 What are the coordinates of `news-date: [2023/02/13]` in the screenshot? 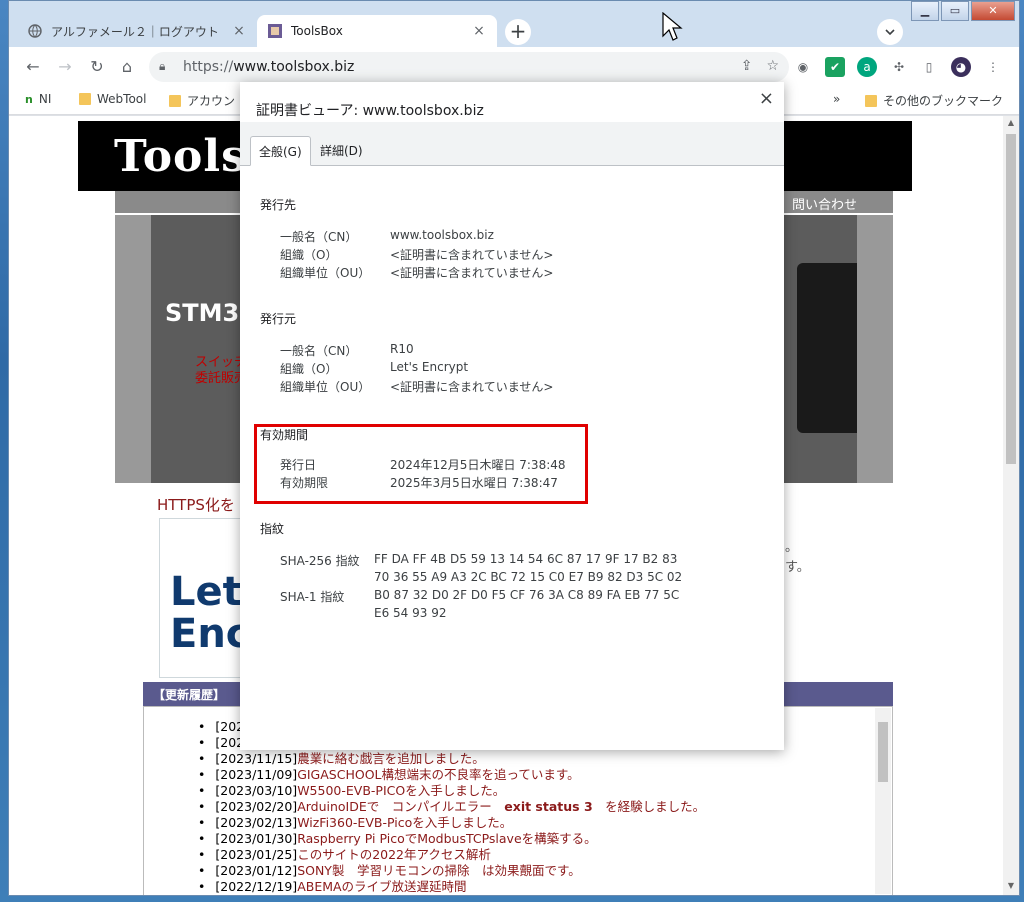 It's located at (256, 822).